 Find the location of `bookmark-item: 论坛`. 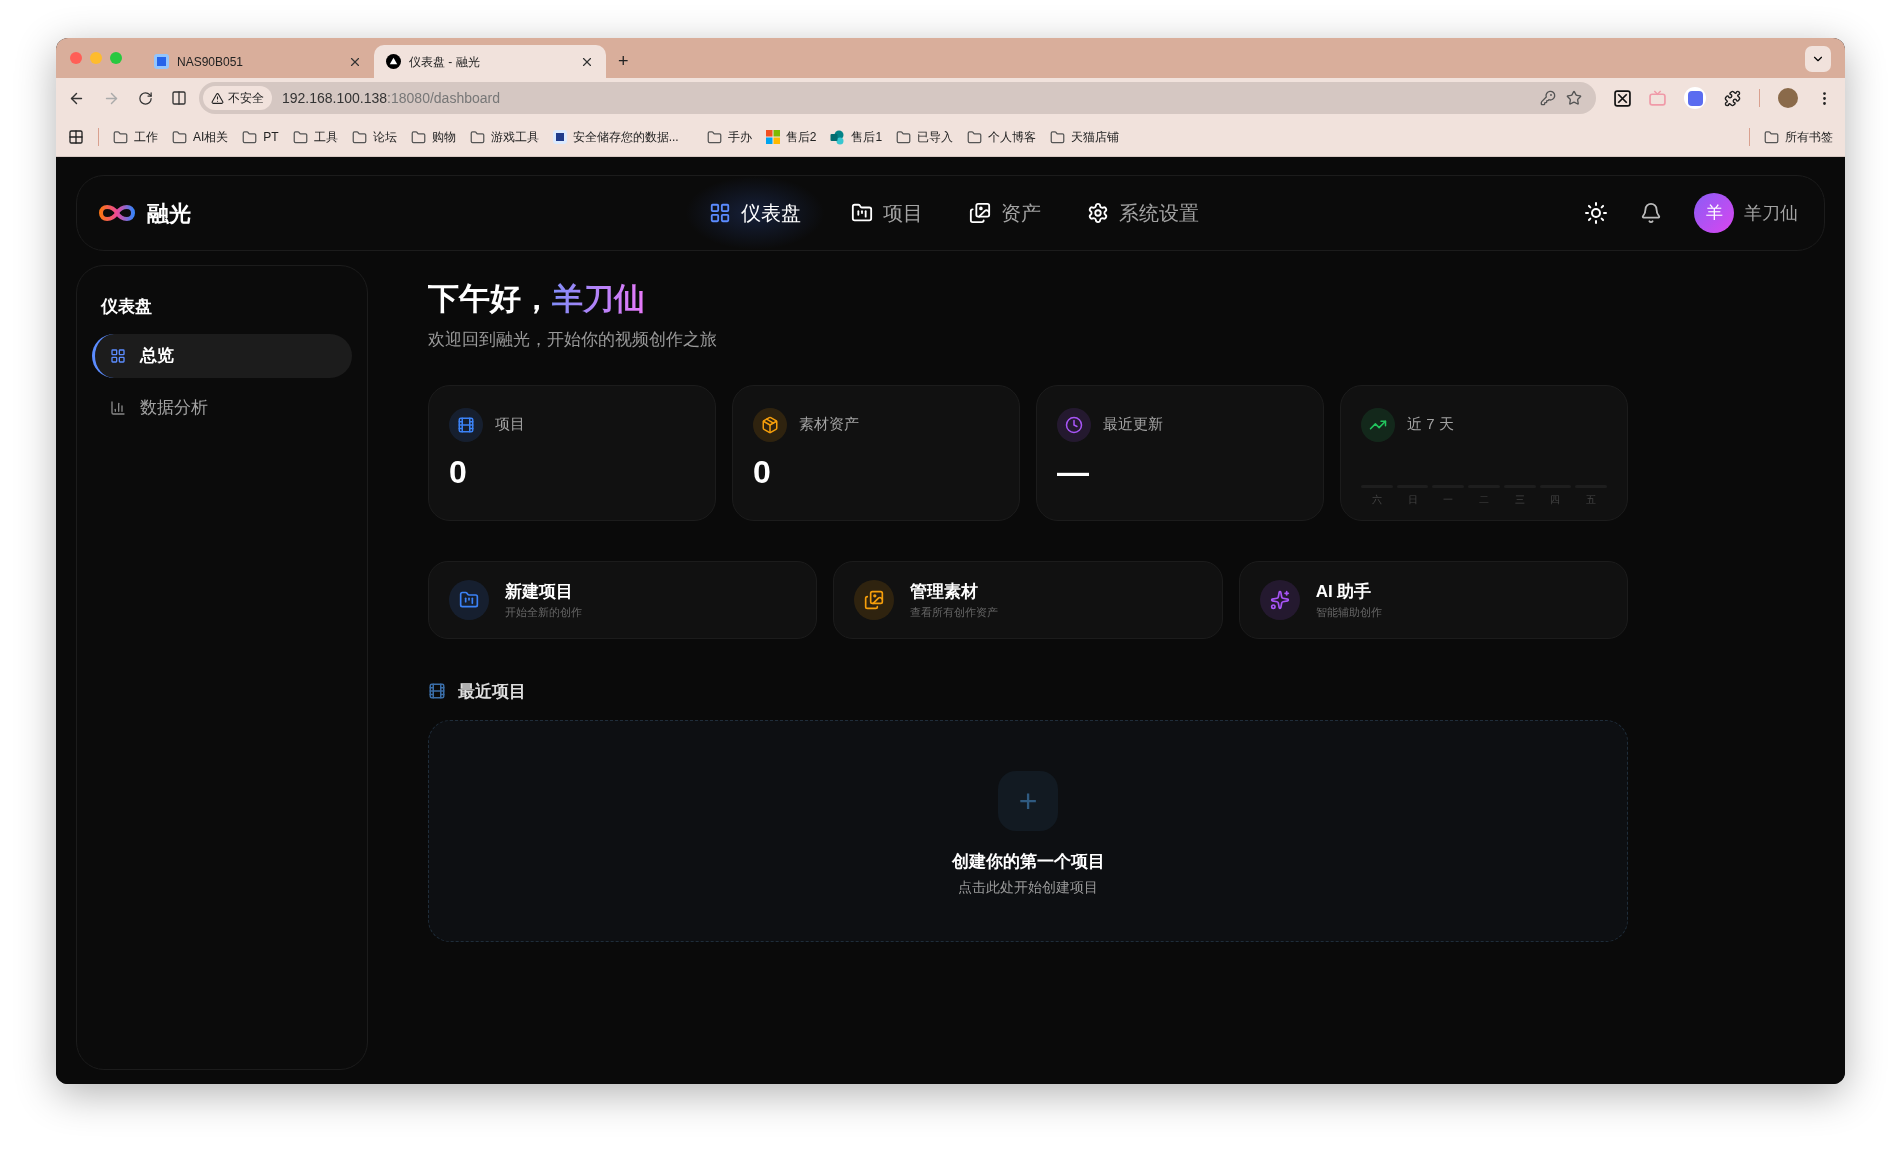

bookmark-item: 论坛 is located at coordinates (374, 137).